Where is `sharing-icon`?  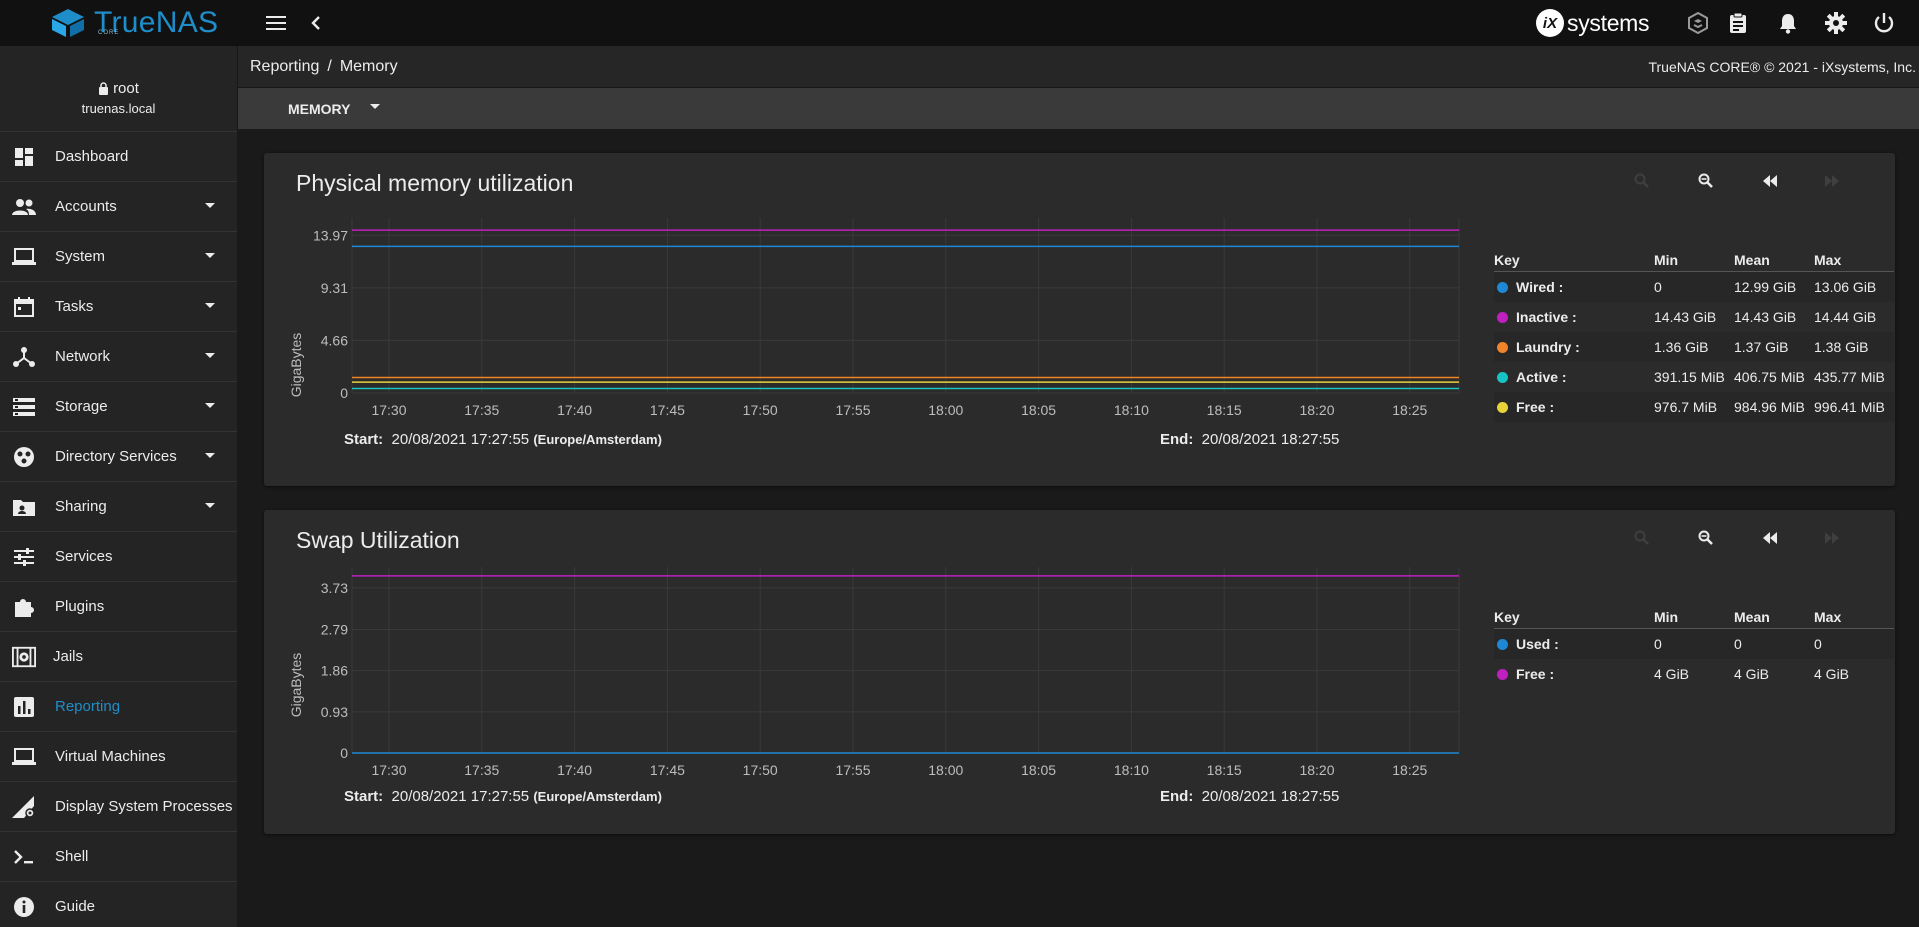
sharing-icon is located at coordinates (24, 507).